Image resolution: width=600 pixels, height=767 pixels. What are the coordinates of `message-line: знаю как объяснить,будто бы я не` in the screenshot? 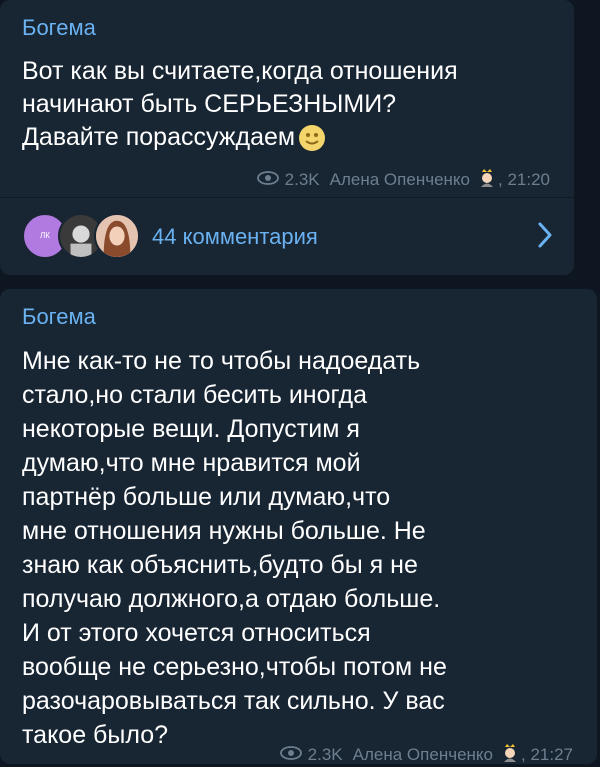 It's located at (220, 565).